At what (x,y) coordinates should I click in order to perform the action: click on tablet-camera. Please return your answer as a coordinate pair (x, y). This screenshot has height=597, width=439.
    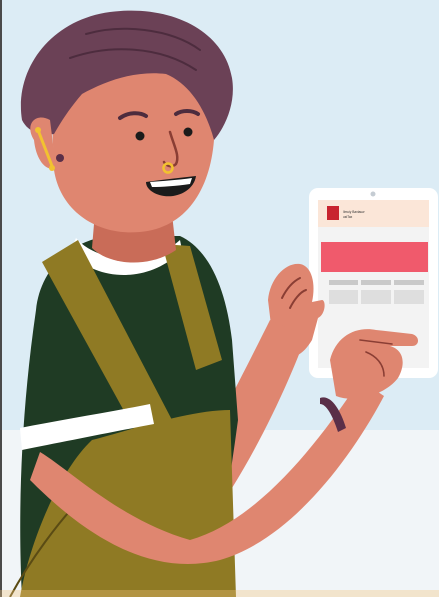
    Looking at the image, I should click on (373, 194).